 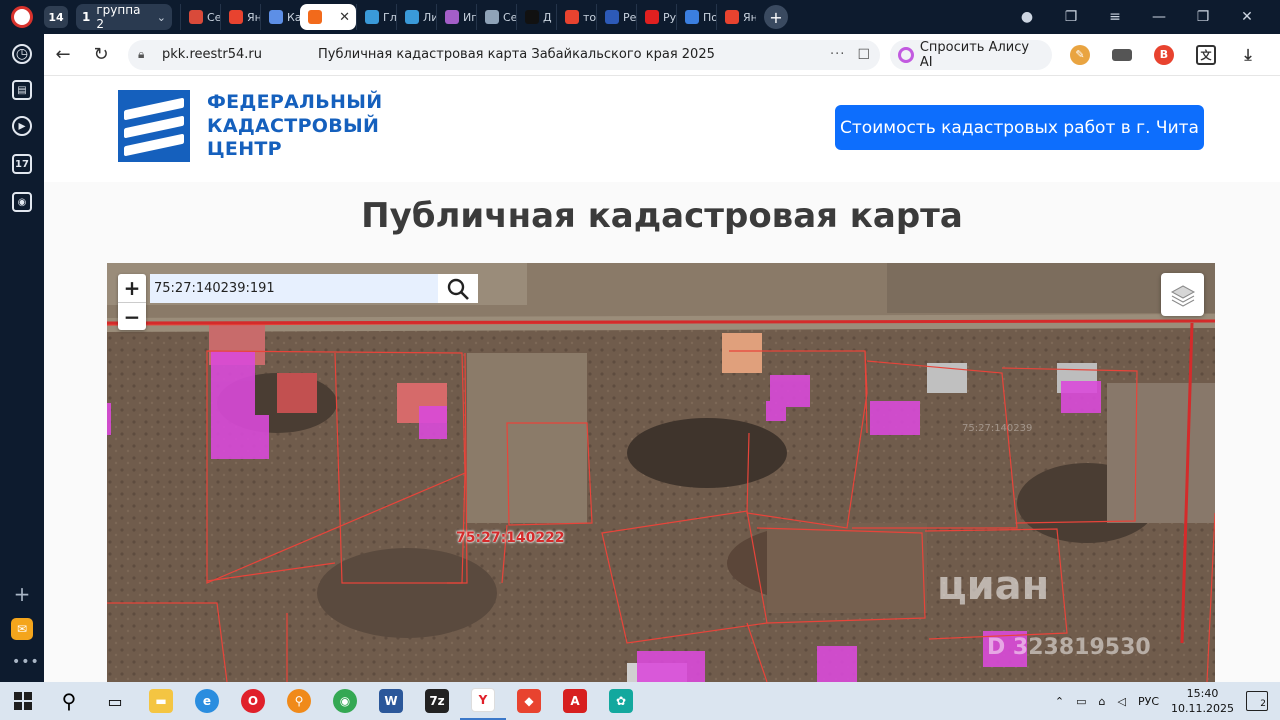 I want to click on anydesk-icon: ◆, so click(x=529, y=701).